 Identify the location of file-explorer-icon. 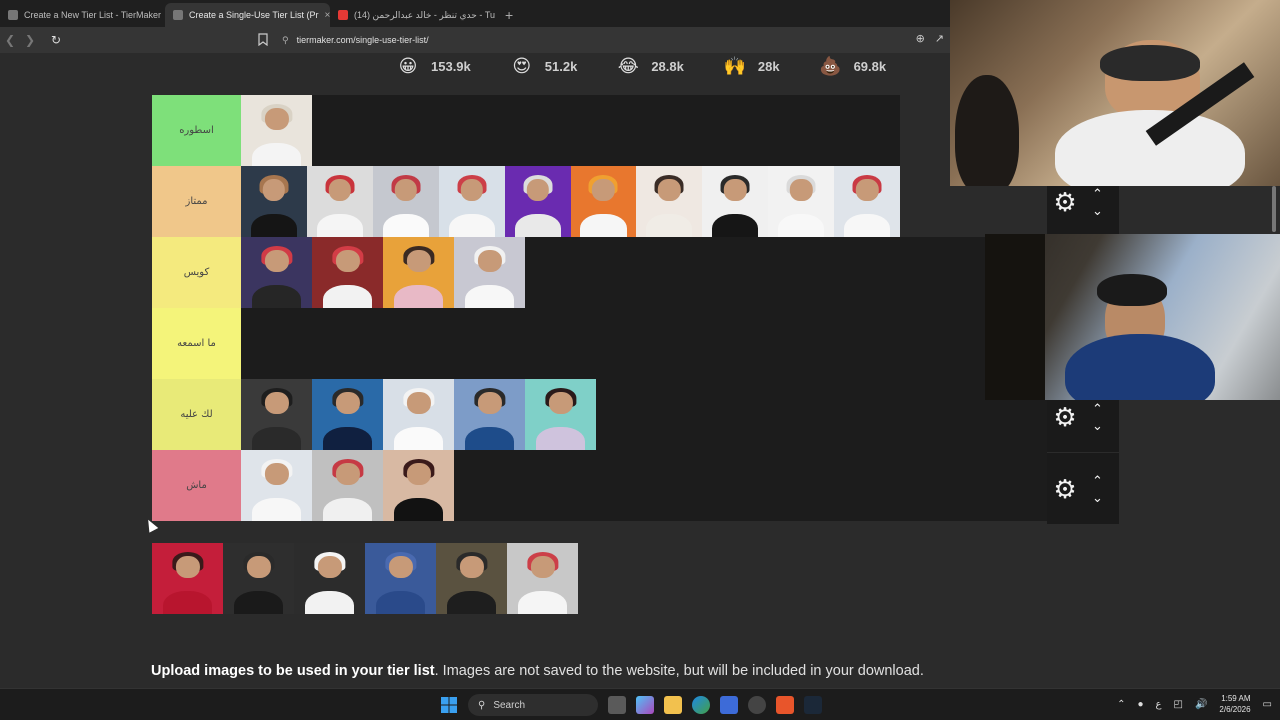
(673, 705).